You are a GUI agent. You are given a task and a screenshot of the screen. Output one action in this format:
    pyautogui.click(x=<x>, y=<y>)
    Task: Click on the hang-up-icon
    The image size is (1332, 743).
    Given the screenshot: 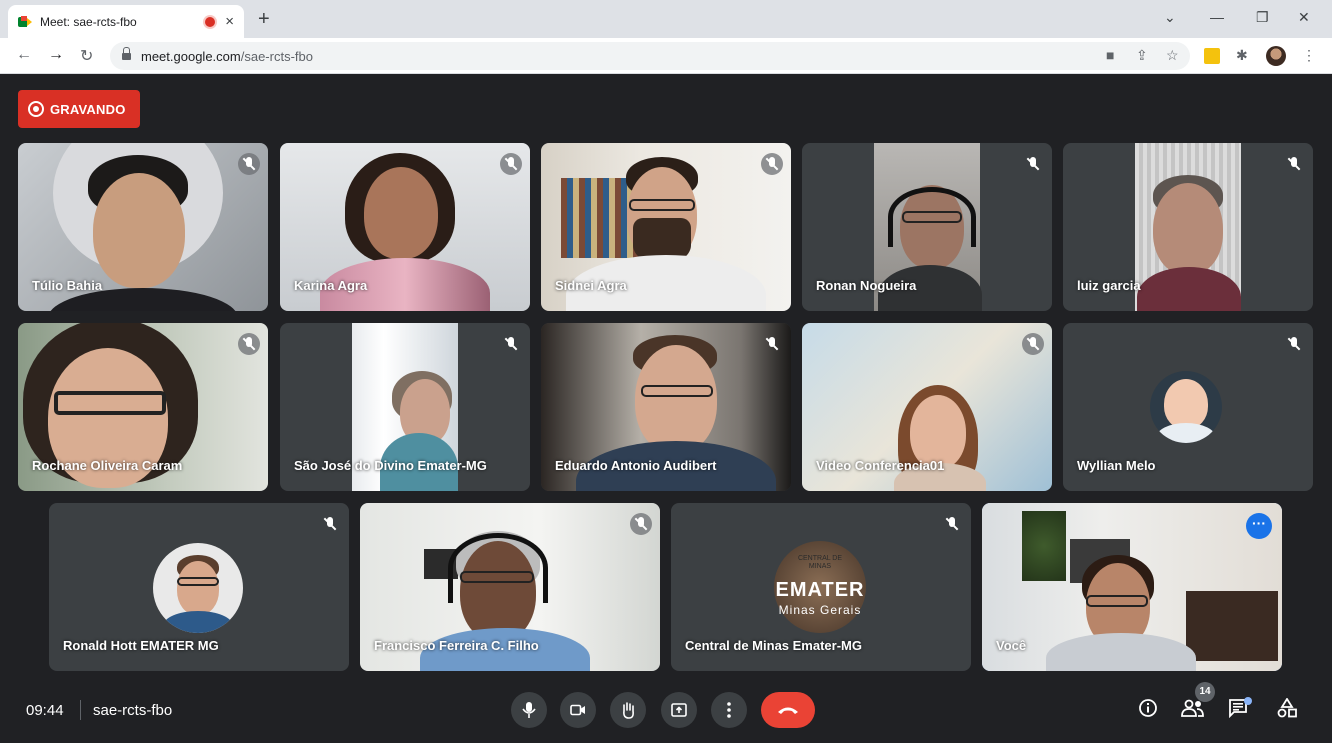 What is the action you would take?
    pyautogui.click(x=788, y=710)
    